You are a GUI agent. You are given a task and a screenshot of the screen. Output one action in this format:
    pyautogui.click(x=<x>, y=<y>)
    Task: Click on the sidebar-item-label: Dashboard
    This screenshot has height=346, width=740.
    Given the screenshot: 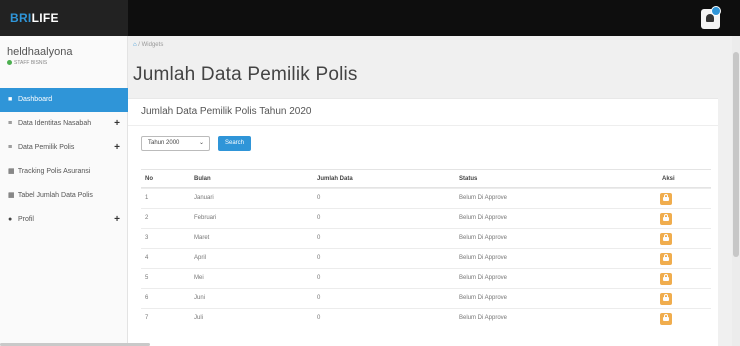 What is the action you would take?
    pyautogui.click(x=35, y=99)
    